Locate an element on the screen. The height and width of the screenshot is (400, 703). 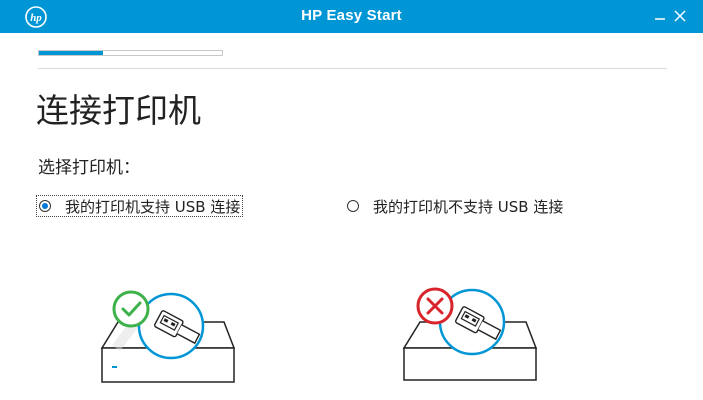
close-icon is located at coordinates (680, 16).